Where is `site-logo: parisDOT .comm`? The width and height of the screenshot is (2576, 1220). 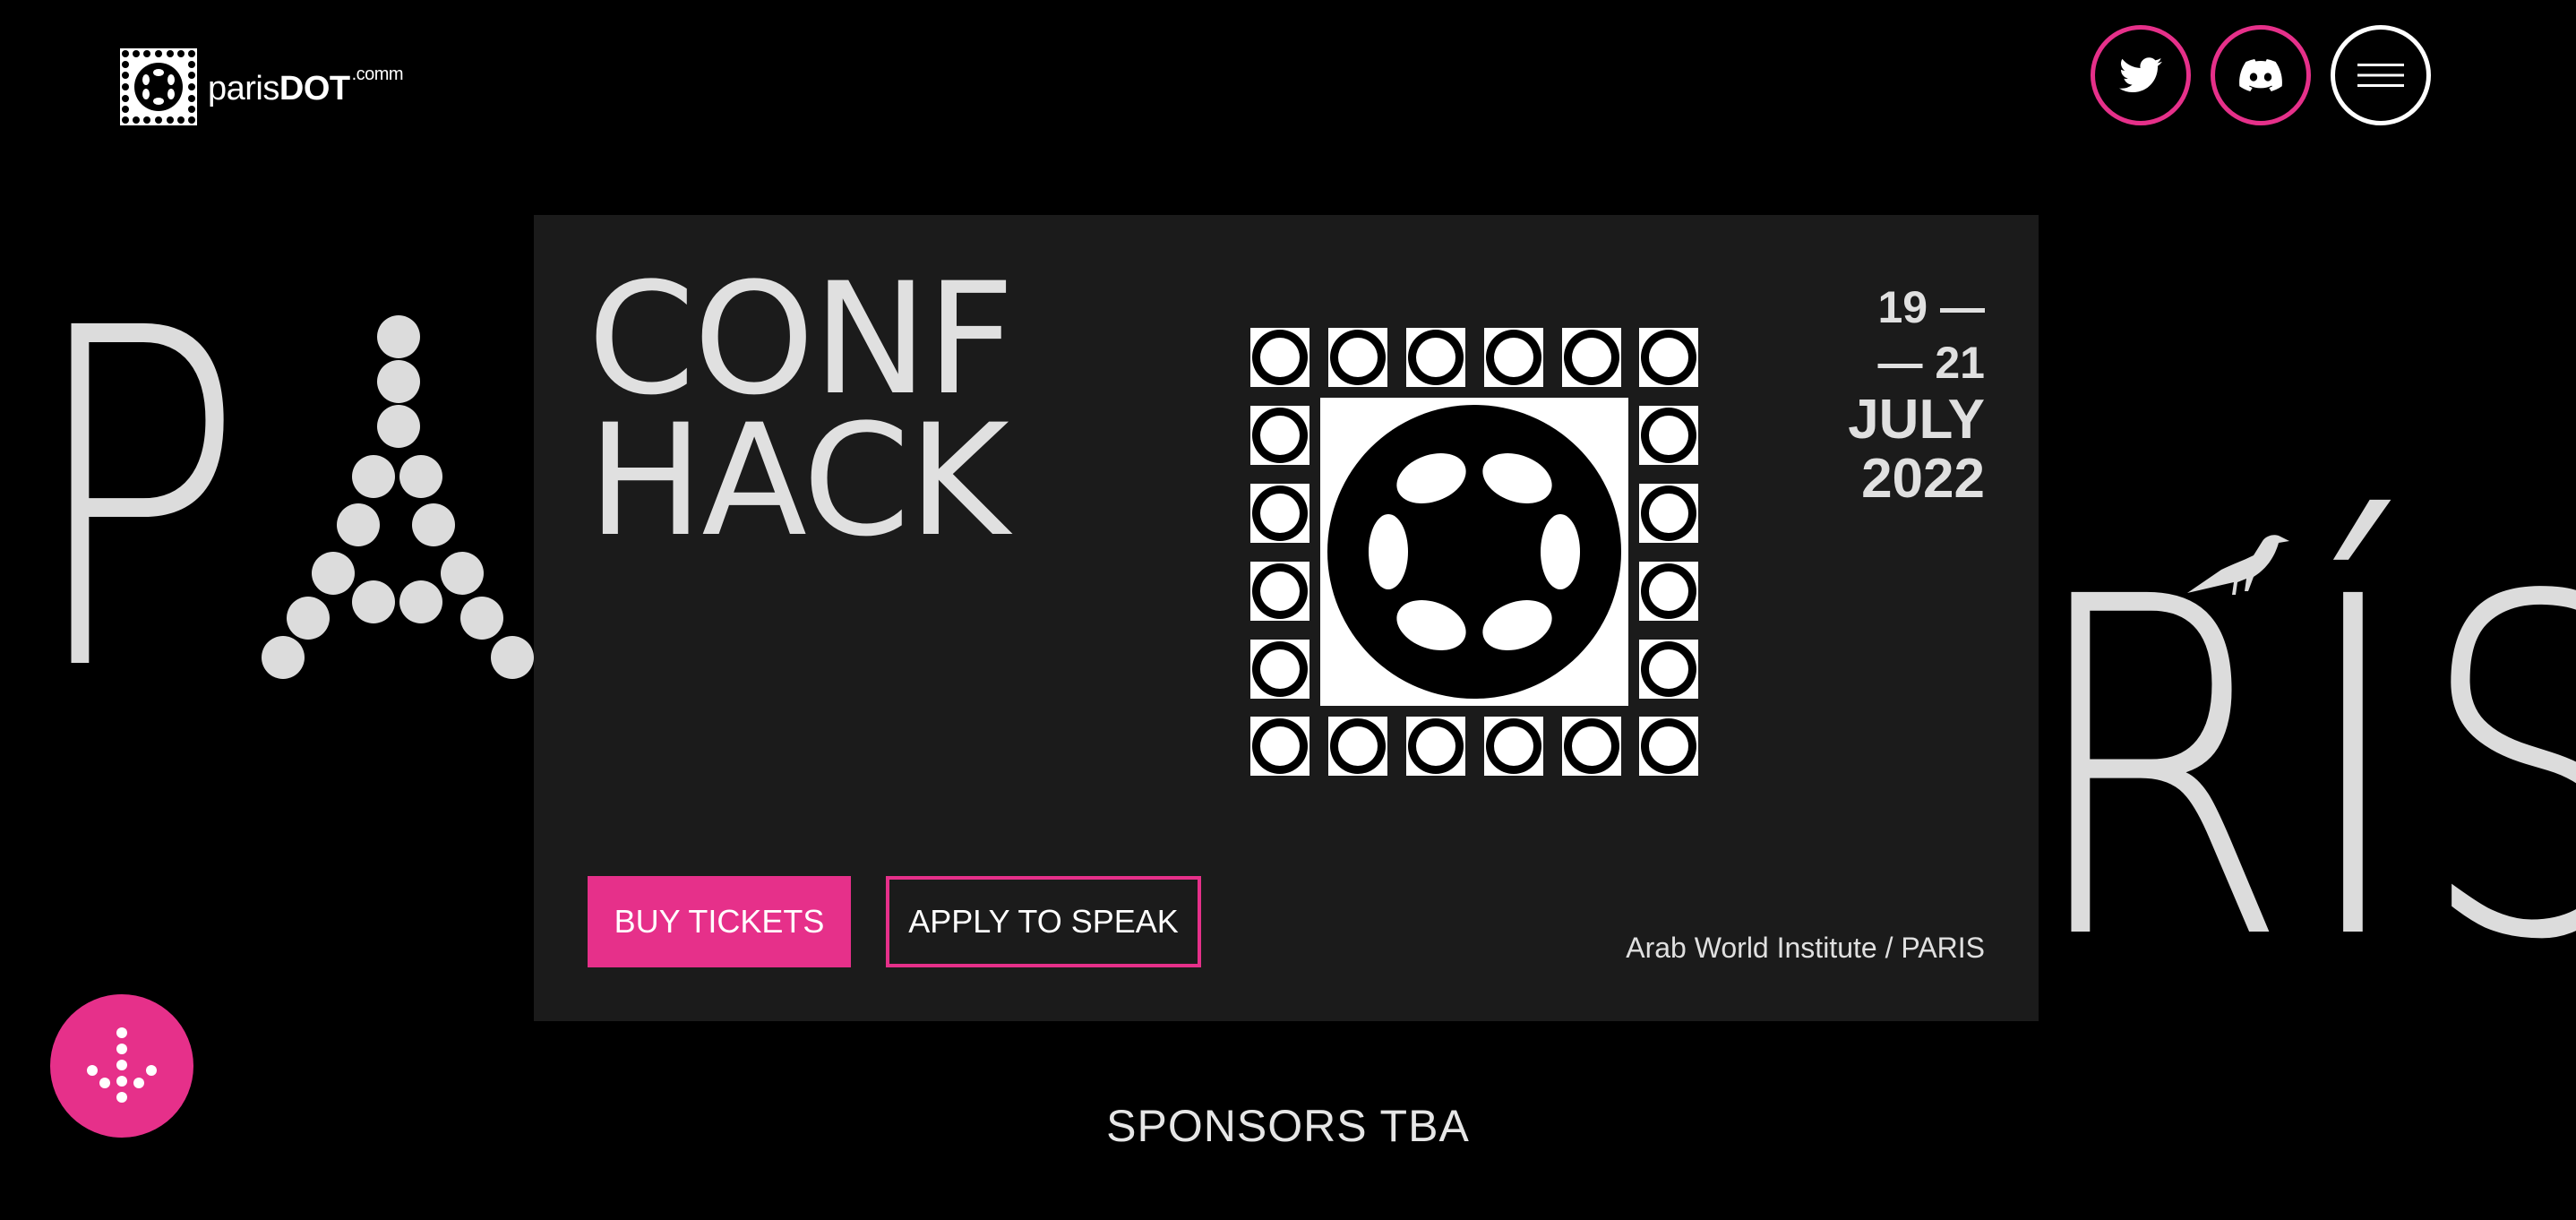
site-logo: parisDOT .comm is located at coordinates (262, 86).